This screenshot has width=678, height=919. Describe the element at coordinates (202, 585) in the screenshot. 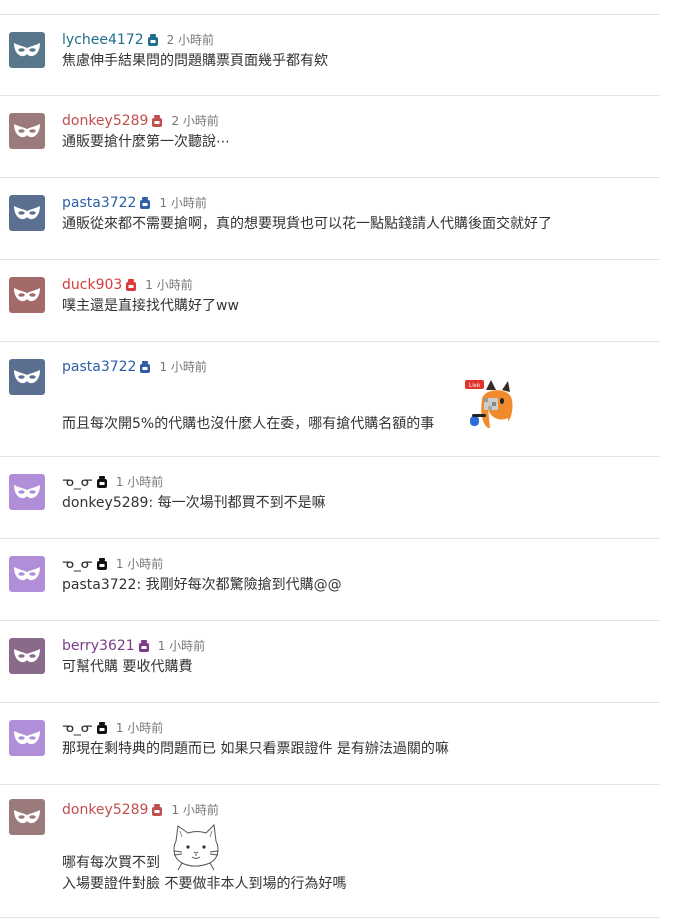

I see `comment-text: pasta3722: 我剛好每次都驚險搶到代購@@` at that location.